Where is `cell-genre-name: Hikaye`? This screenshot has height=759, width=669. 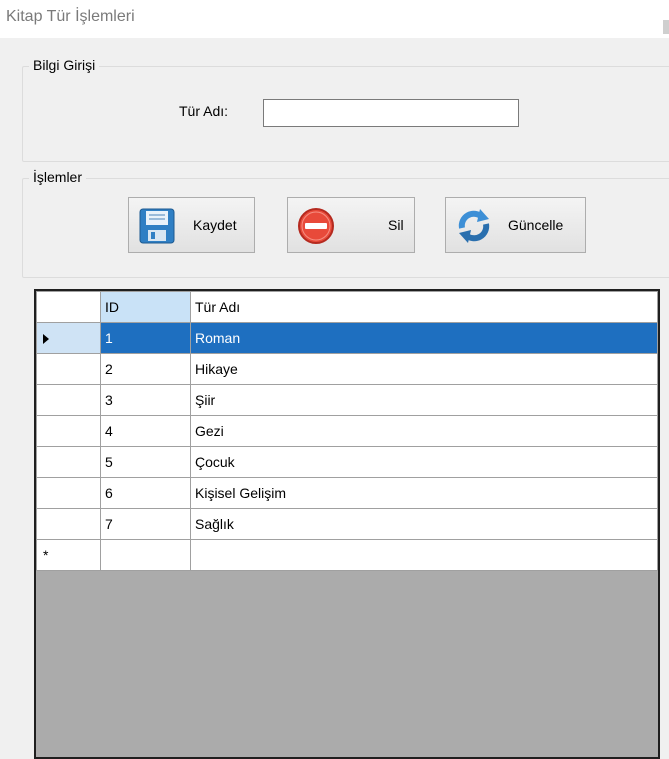 cell-genre-name: Hikaye is located at coordinates (424, 369).